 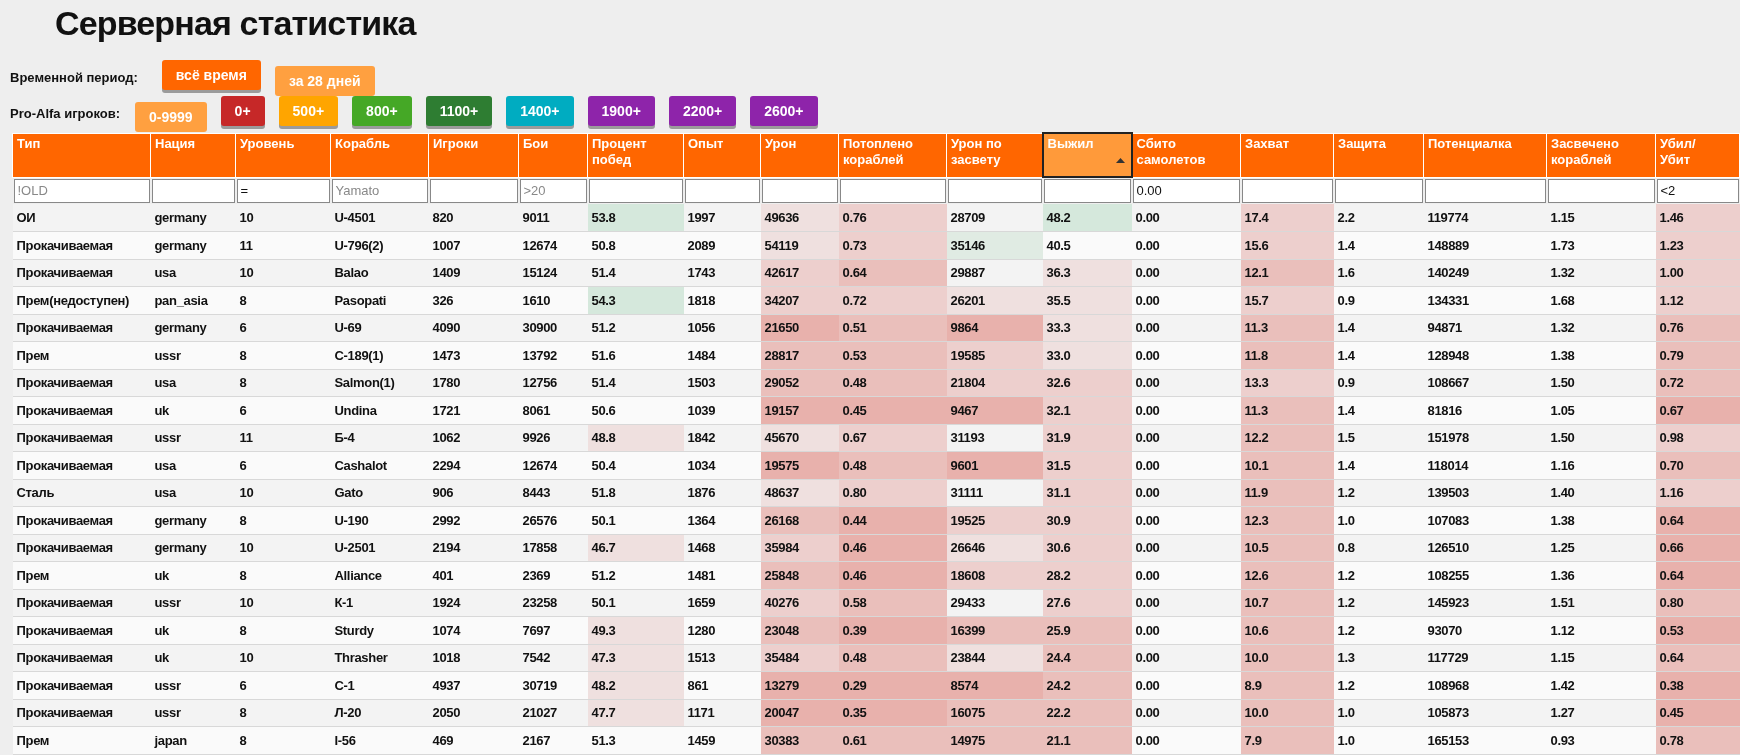 I want to click on table-cell: 1.00, so click(x=1697, y=273).